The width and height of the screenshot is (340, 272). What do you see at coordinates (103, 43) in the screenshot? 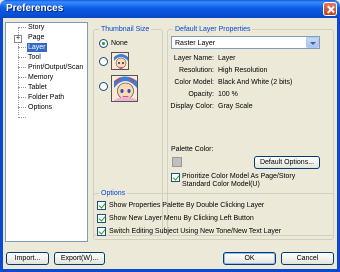
I see `thumbnail-none-radio` at bounding box center [103, 43].